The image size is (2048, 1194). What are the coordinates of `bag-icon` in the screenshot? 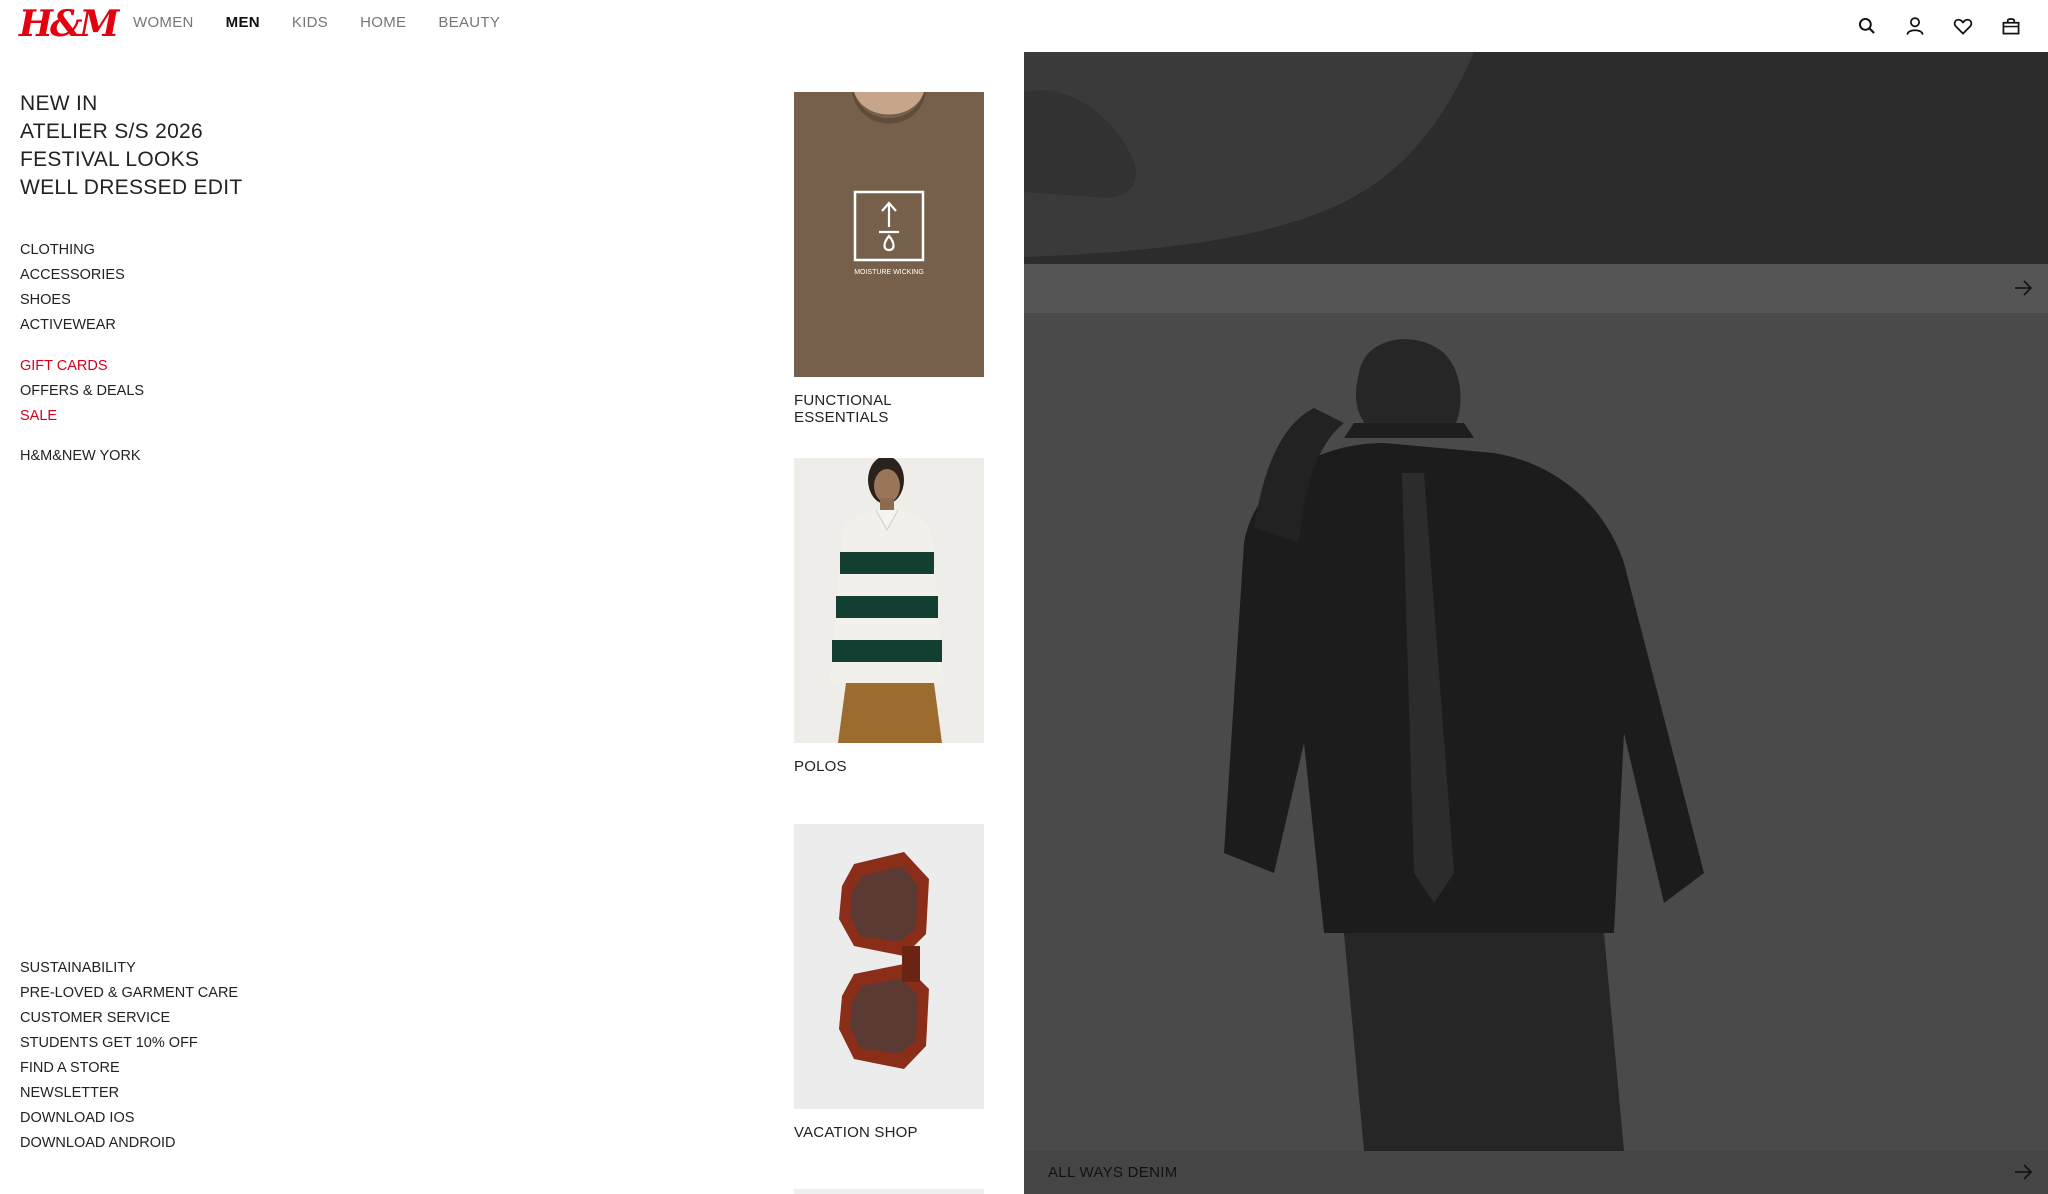 It's located at (2011, 26).